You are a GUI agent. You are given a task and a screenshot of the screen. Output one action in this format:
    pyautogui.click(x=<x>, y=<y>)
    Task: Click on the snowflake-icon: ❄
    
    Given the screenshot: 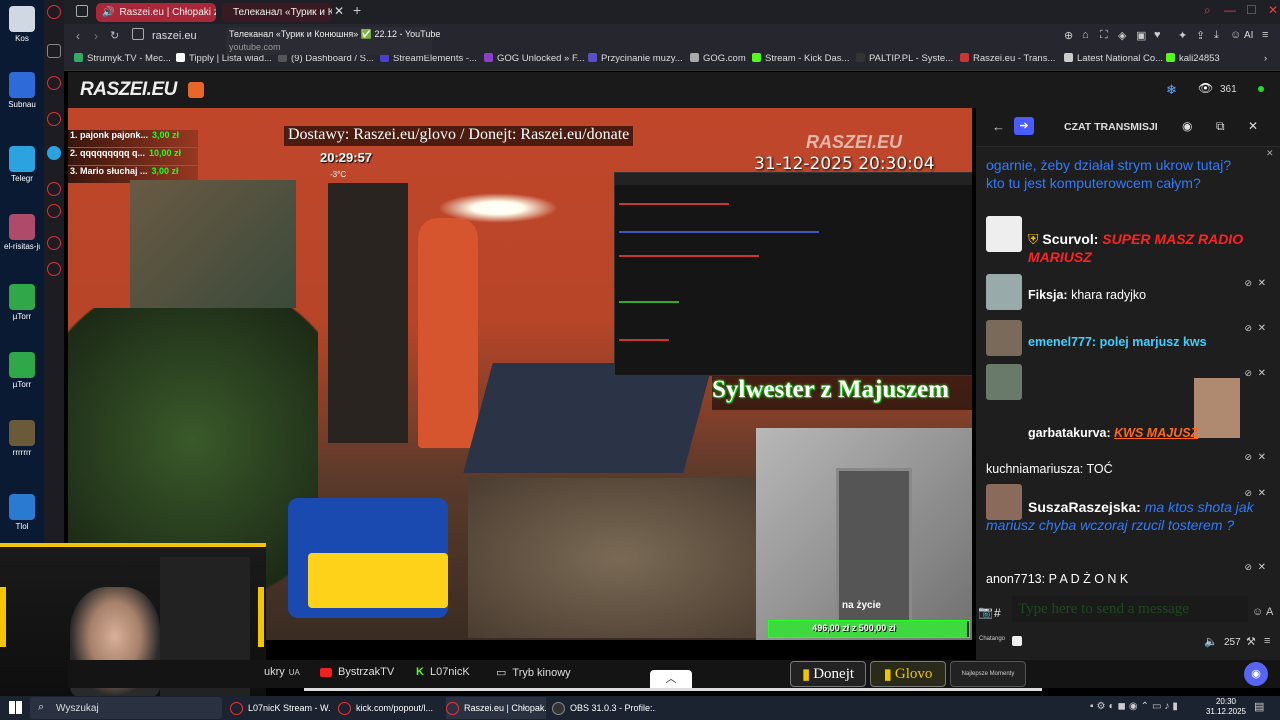 What is the action you would take?
    pyautogui.click(x=1171, y=90)
    